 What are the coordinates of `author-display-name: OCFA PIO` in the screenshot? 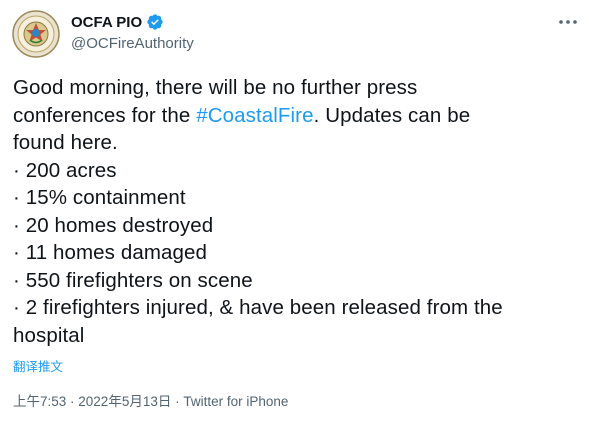 It's located at (106, 22).